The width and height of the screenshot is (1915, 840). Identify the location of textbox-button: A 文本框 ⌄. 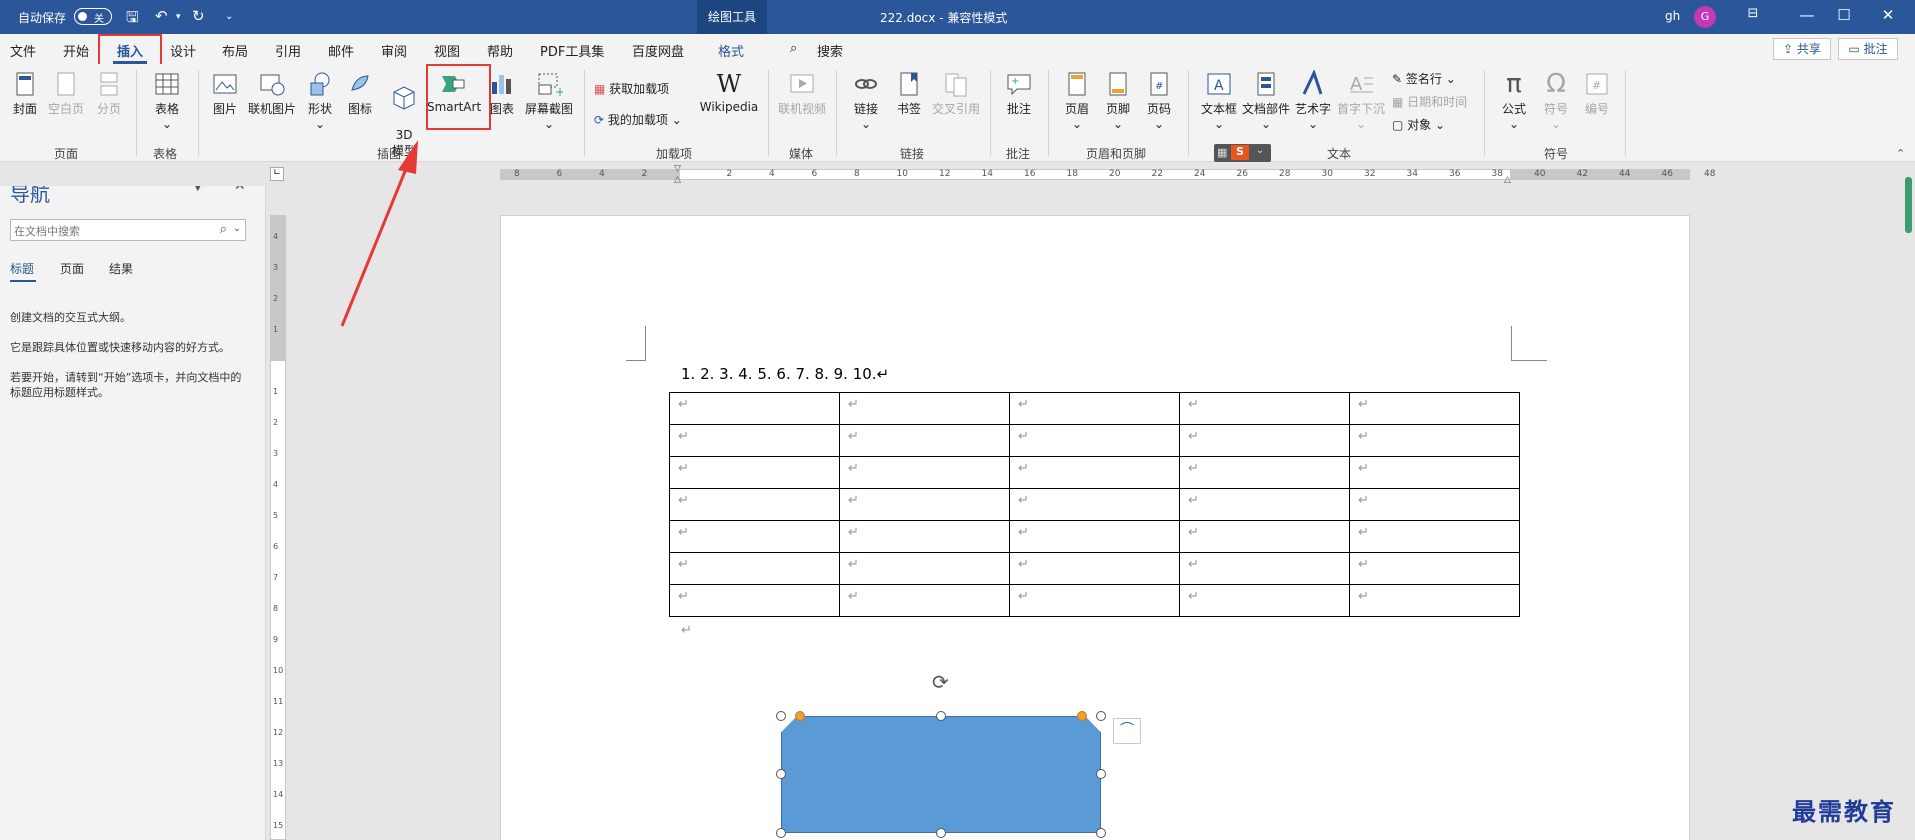
(1219, 100).